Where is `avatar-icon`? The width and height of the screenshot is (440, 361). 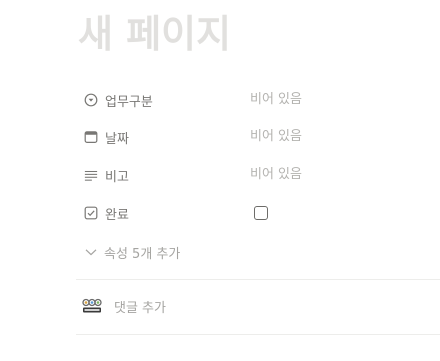 avatar-icon is located at coordinates (92, 306).